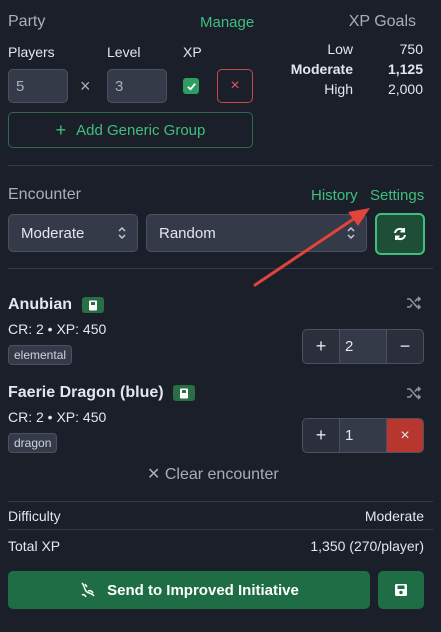 Image resolution: width=441 pixels, height=632 pixels. Describe the element at coordinates (256, 233) in the screenshot. I see `encounter-type-select: Random` at that location.